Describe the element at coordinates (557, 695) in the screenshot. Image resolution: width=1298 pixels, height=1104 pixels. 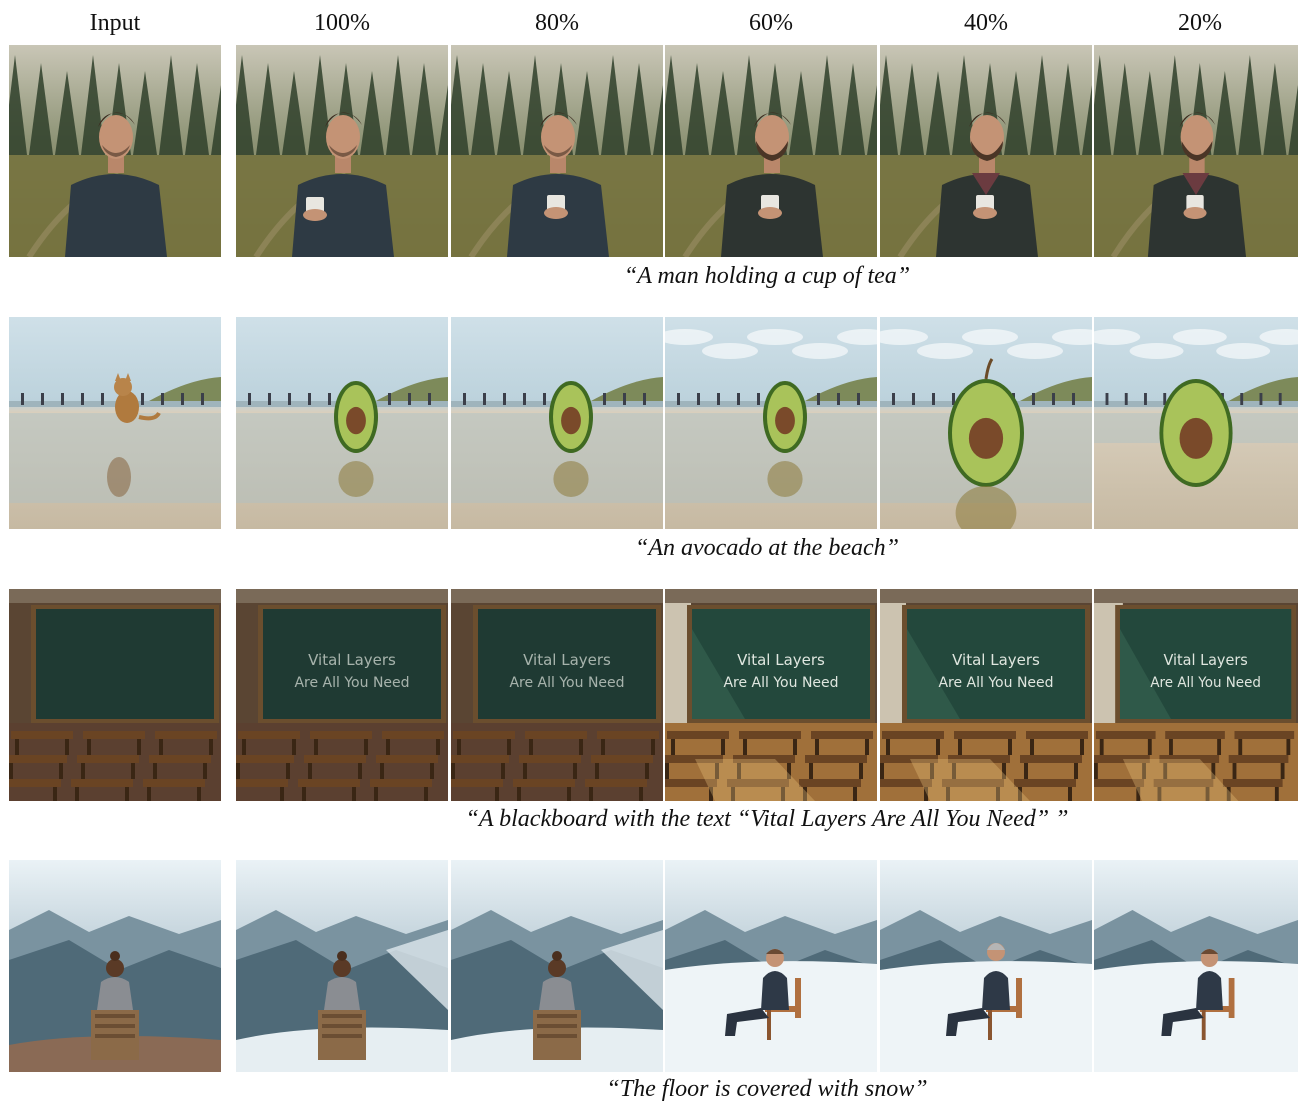
I see `image-row-3-col-3: Vital Layers Are All You Need` at that location.